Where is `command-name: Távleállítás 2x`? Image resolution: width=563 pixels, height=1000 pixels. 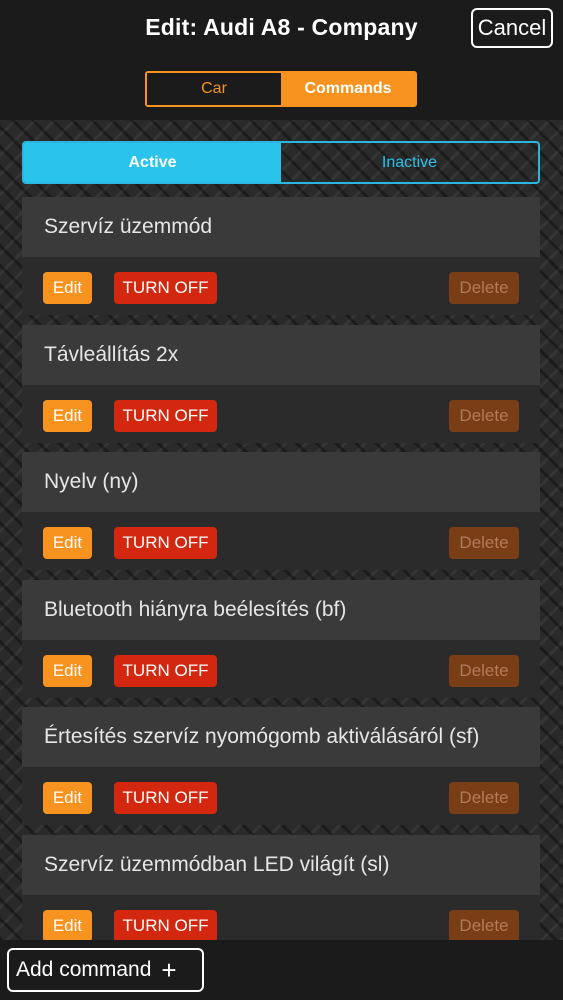
command-name: Távleállítás 2x is located at coordinates (281, 354).